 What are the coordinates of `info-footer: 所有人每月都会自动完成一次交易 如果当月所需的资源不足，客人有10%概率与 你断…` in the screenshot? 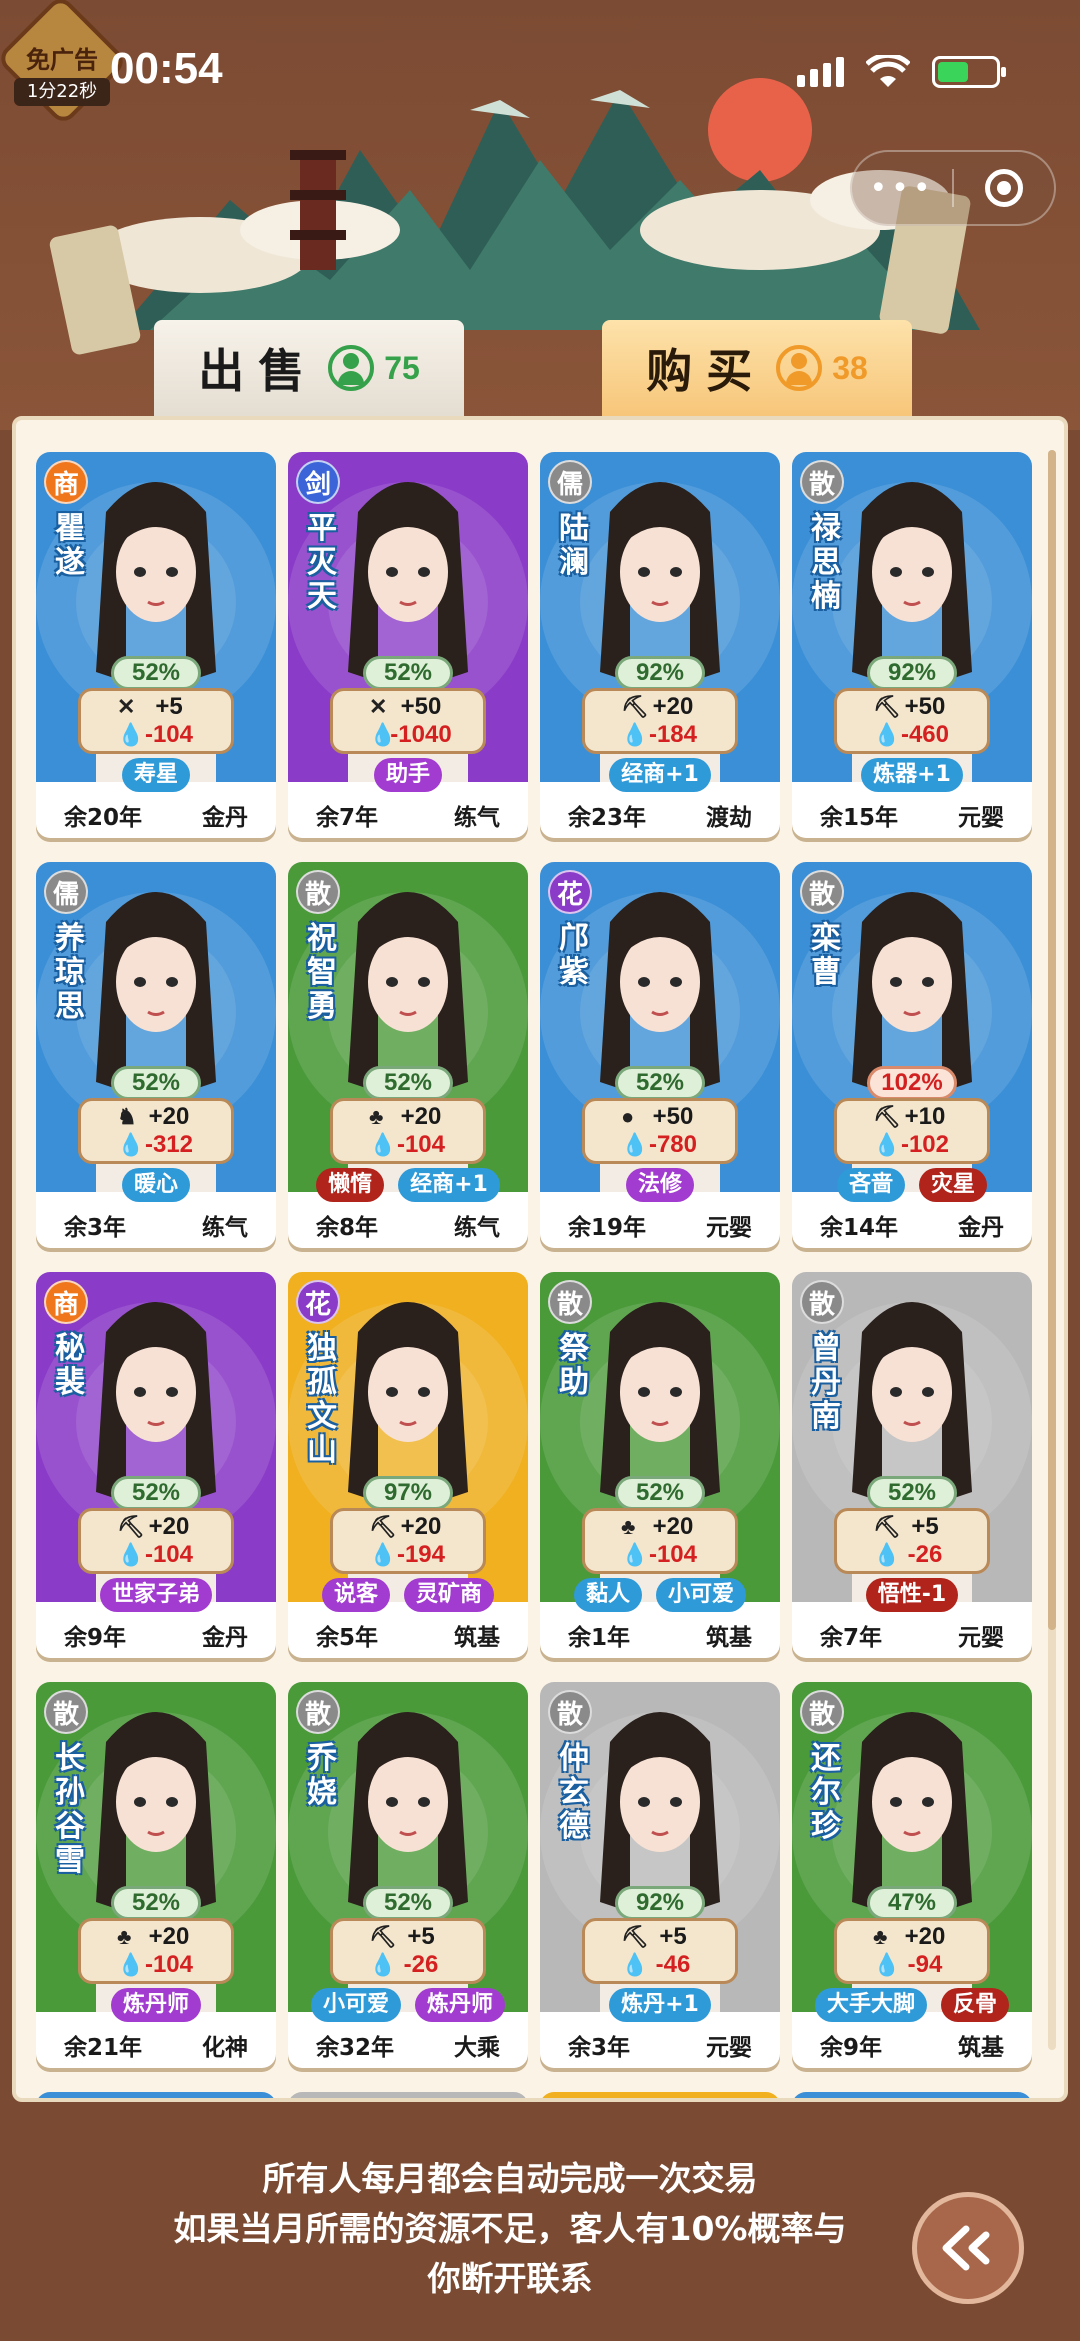 It's located at (540, 2221).